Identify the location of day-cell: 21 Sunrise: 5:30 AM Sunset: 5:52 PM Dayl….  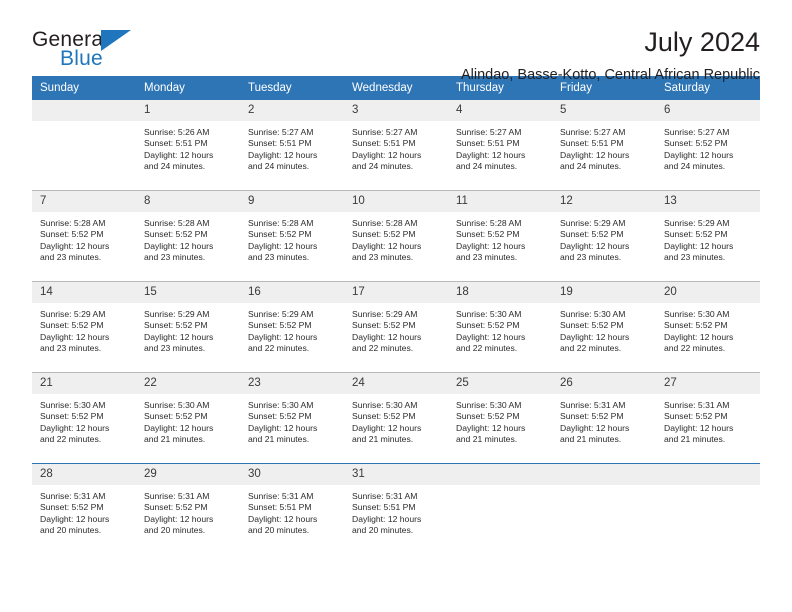
(84, 418).